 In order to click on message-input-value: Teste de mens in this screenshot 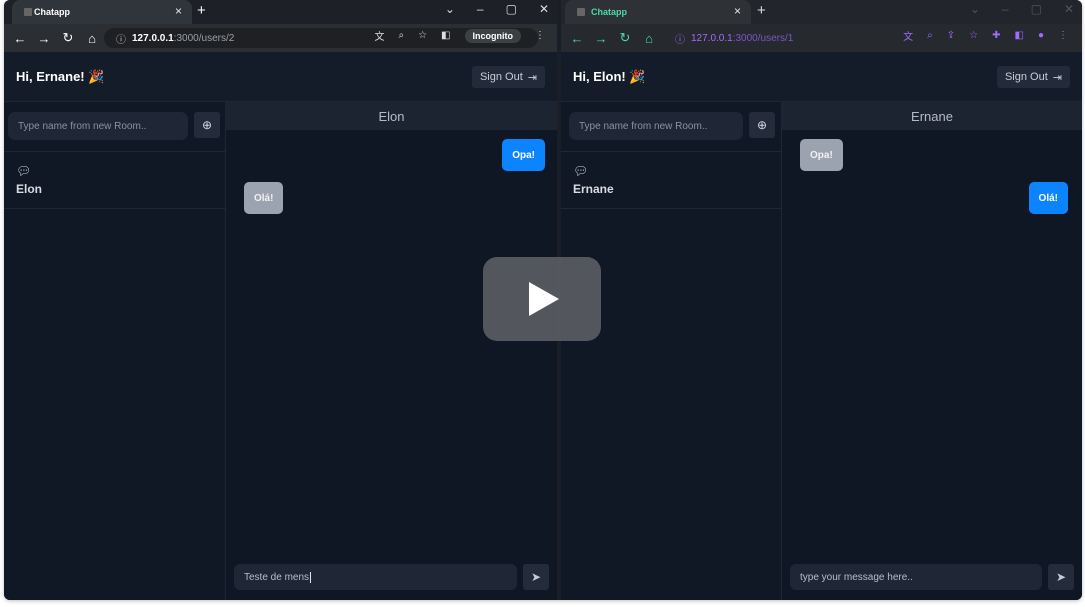, I will do `click(277, 577)`.